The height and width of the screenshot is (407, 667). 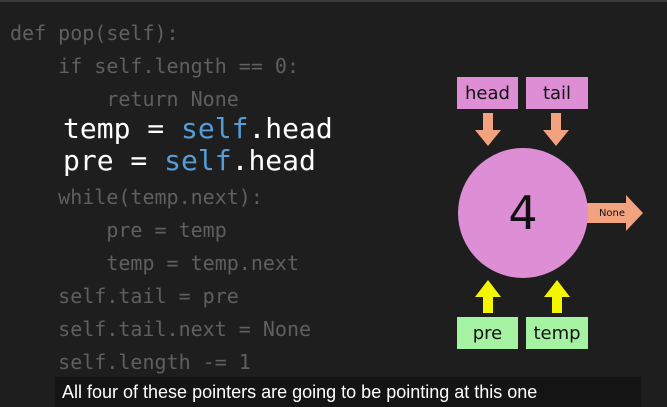 What do you see at coordinates (557, 93) in the screenshot?
I see `tail-pointer-label: tail` at bounding box center [557, 93].